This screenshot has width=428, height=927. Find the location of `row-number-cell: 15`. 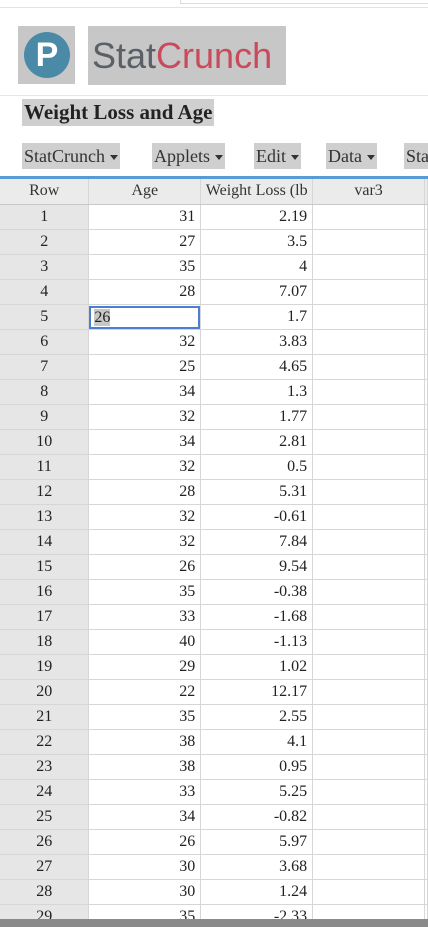

row-number-cell: 15 is located at coordinates (45, 567).